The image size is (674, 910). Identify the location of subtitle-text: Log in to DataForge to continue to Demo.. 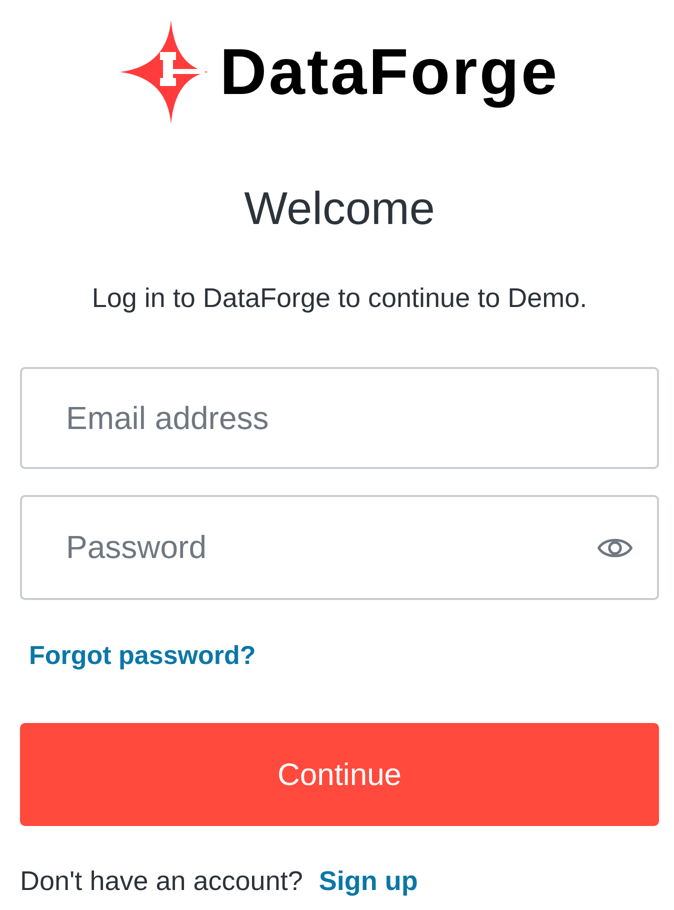
(340, 298).